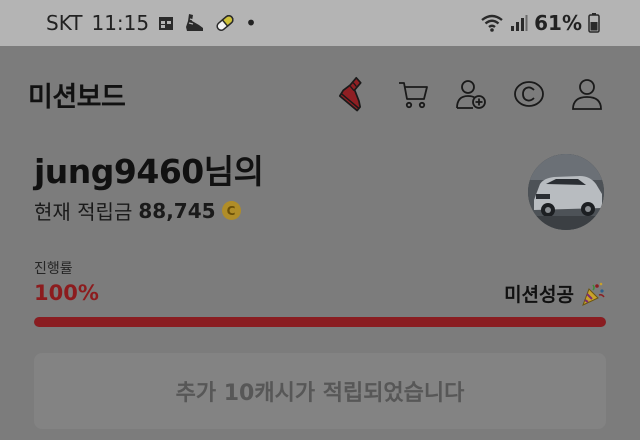 The width and height of the screenshot is (640, 440). Describe the element at coordinates (66, 293) in the screenshot. I see `progress-value: 100%` at that location.